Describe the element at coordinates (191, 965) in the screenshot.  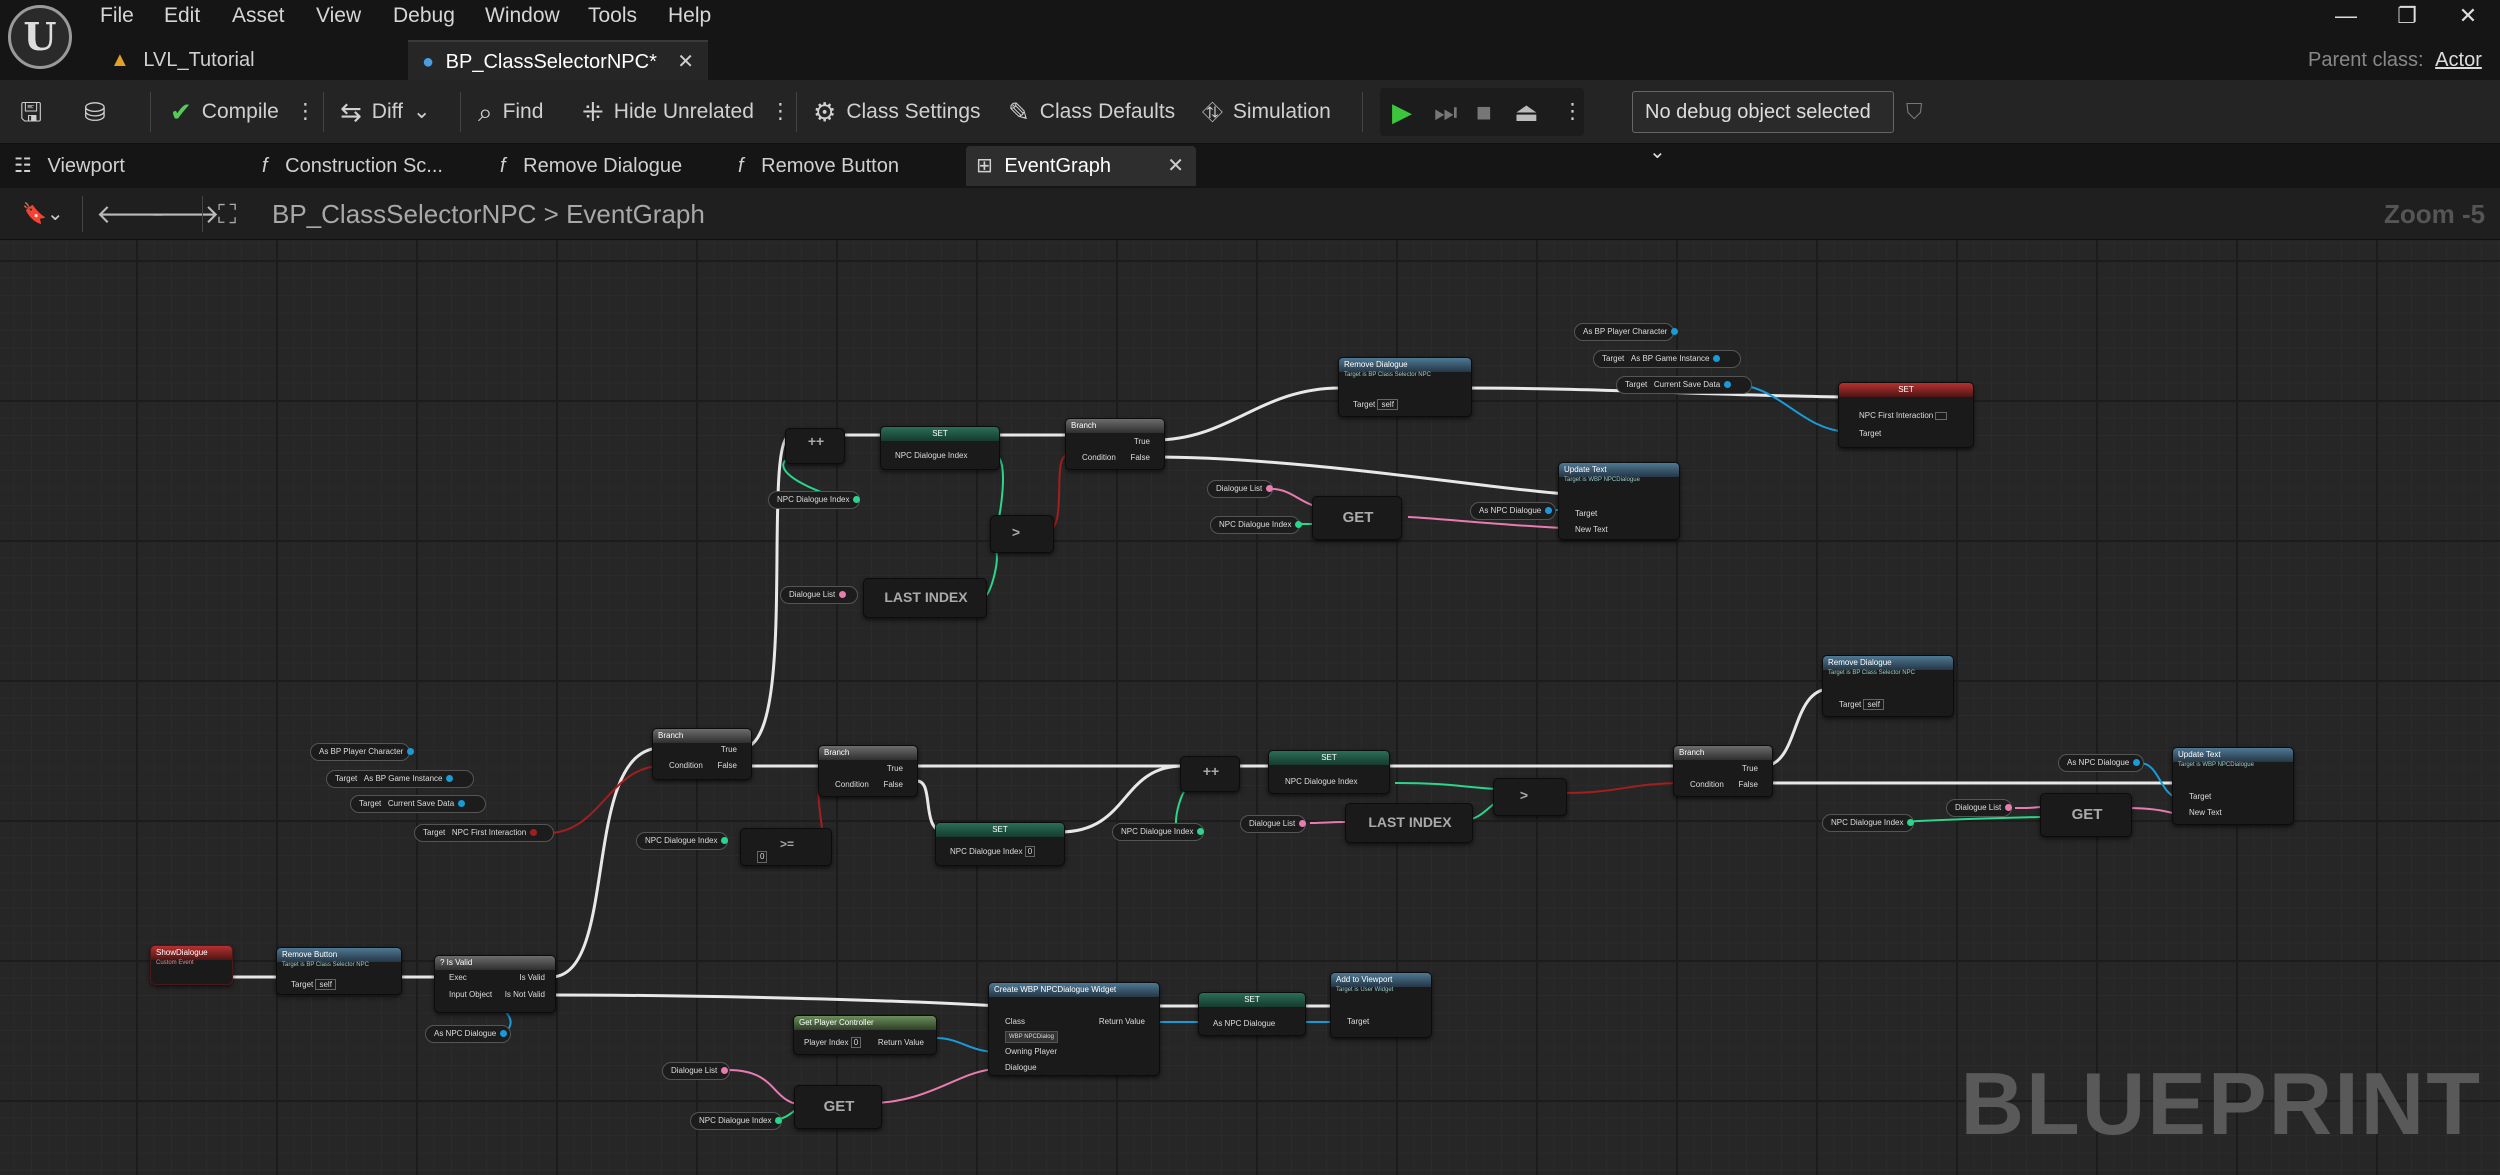
I see `event-node-show-dialogue: ShowDialogue Custom Event` at that location.